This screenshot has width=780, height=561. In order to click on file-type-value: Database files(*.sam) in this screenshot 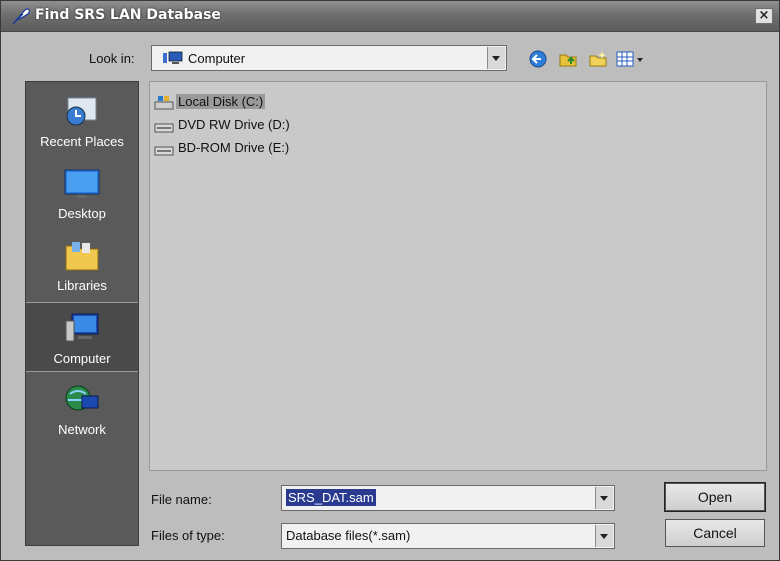, I will do `click(348, 535)`.